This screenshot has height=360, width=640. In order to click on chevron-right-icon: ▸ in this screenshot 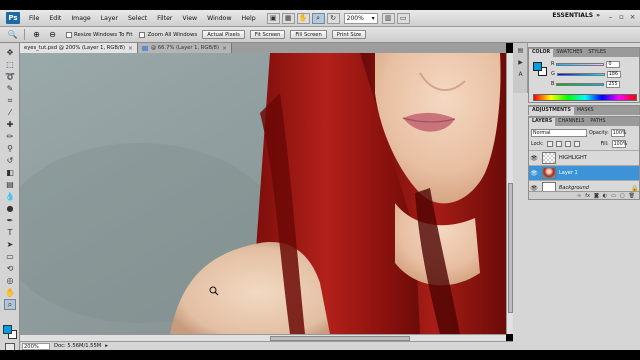, I will do `click(106, 346)`.